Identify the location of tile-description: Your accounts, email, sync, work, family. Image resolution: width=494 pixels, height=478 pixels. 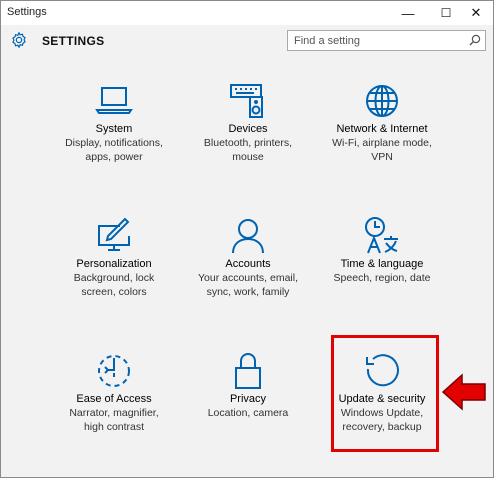
(247, 285).